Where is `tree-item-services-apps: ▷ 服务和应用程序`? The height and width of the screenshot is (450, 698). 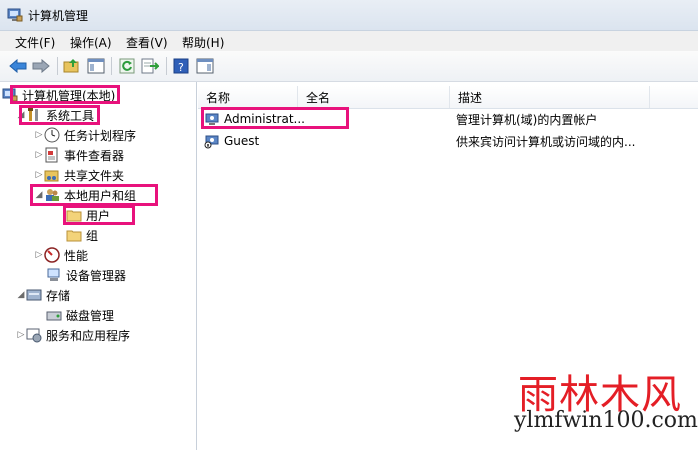
tree-item-services-apps: ▷ 服务和应用程序 is located at coordinates (73, 335).